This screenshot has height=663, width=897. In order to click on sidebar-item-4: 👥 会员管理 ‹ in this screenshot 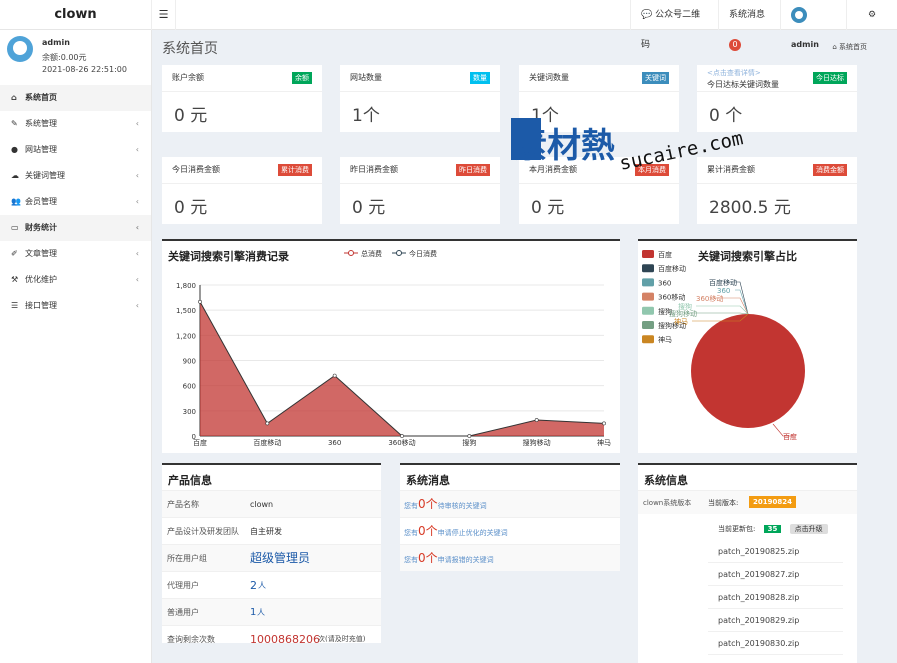, I will do `click(75, 202)`.